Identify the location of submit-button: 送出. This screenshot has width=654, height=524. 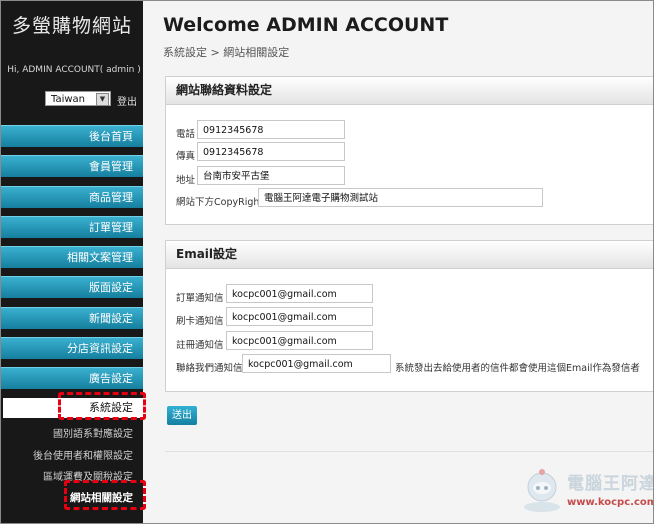
(182, 415).